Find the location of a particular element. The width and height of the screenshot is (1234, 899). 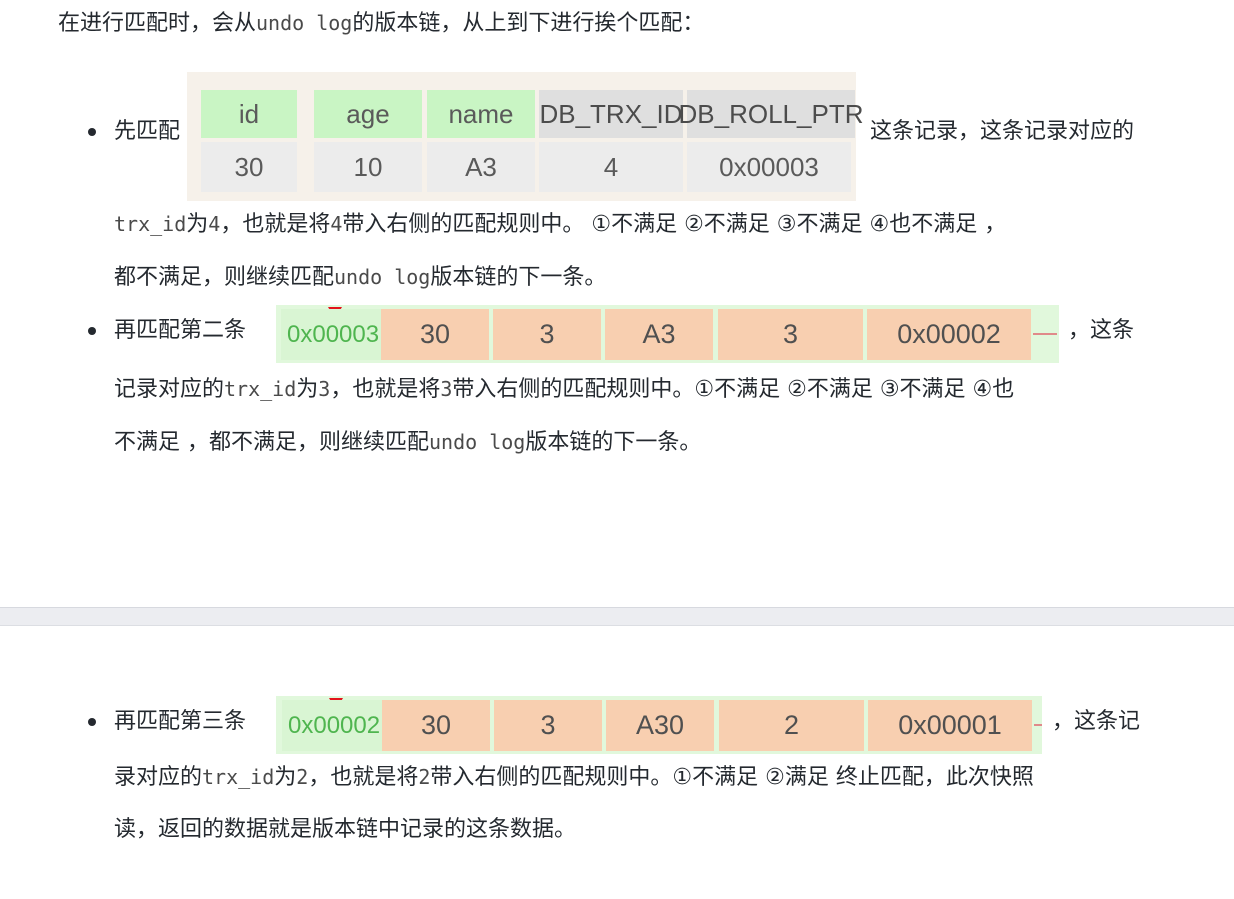

text: 读，返回的数据就是版本链中记录的这条数据。 is located at coordinates (345, 829).